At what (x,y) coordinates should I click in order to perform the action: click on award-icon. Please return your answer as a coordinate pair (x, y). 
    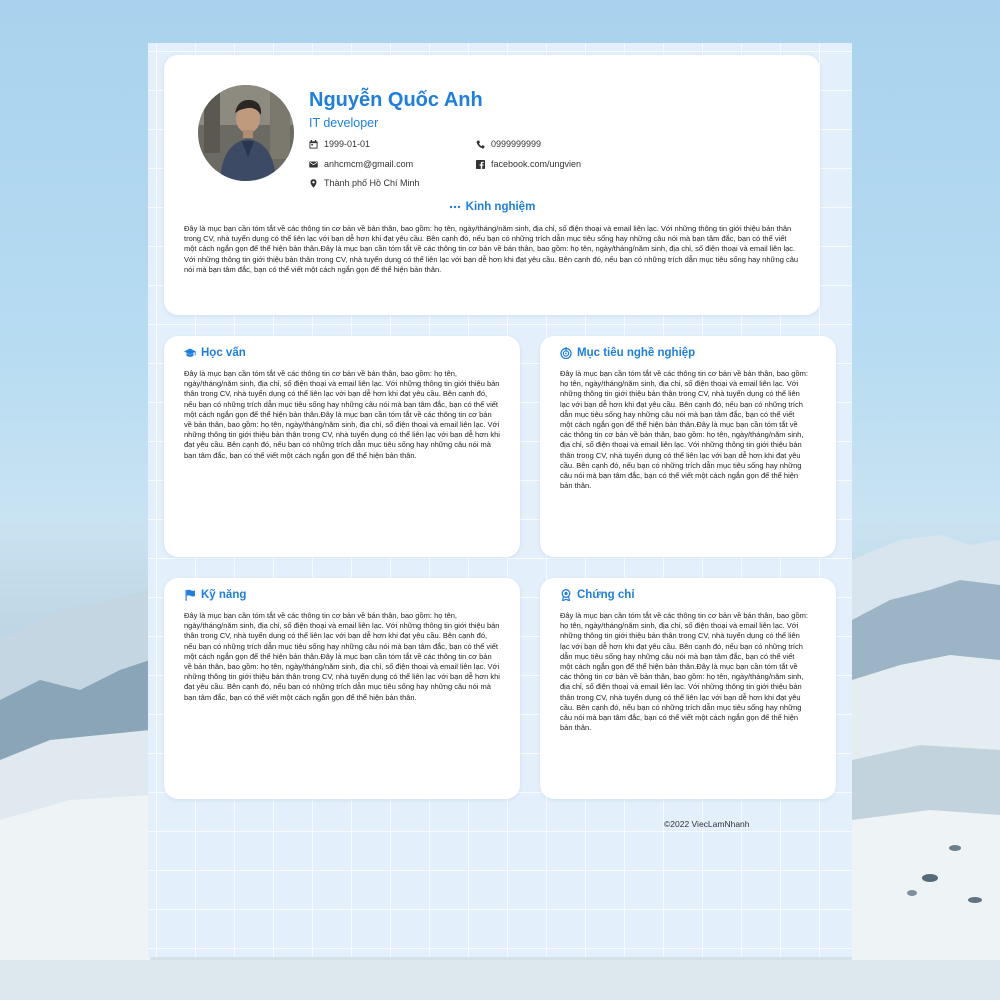
    Looking at the image, I should click on (566, 595).